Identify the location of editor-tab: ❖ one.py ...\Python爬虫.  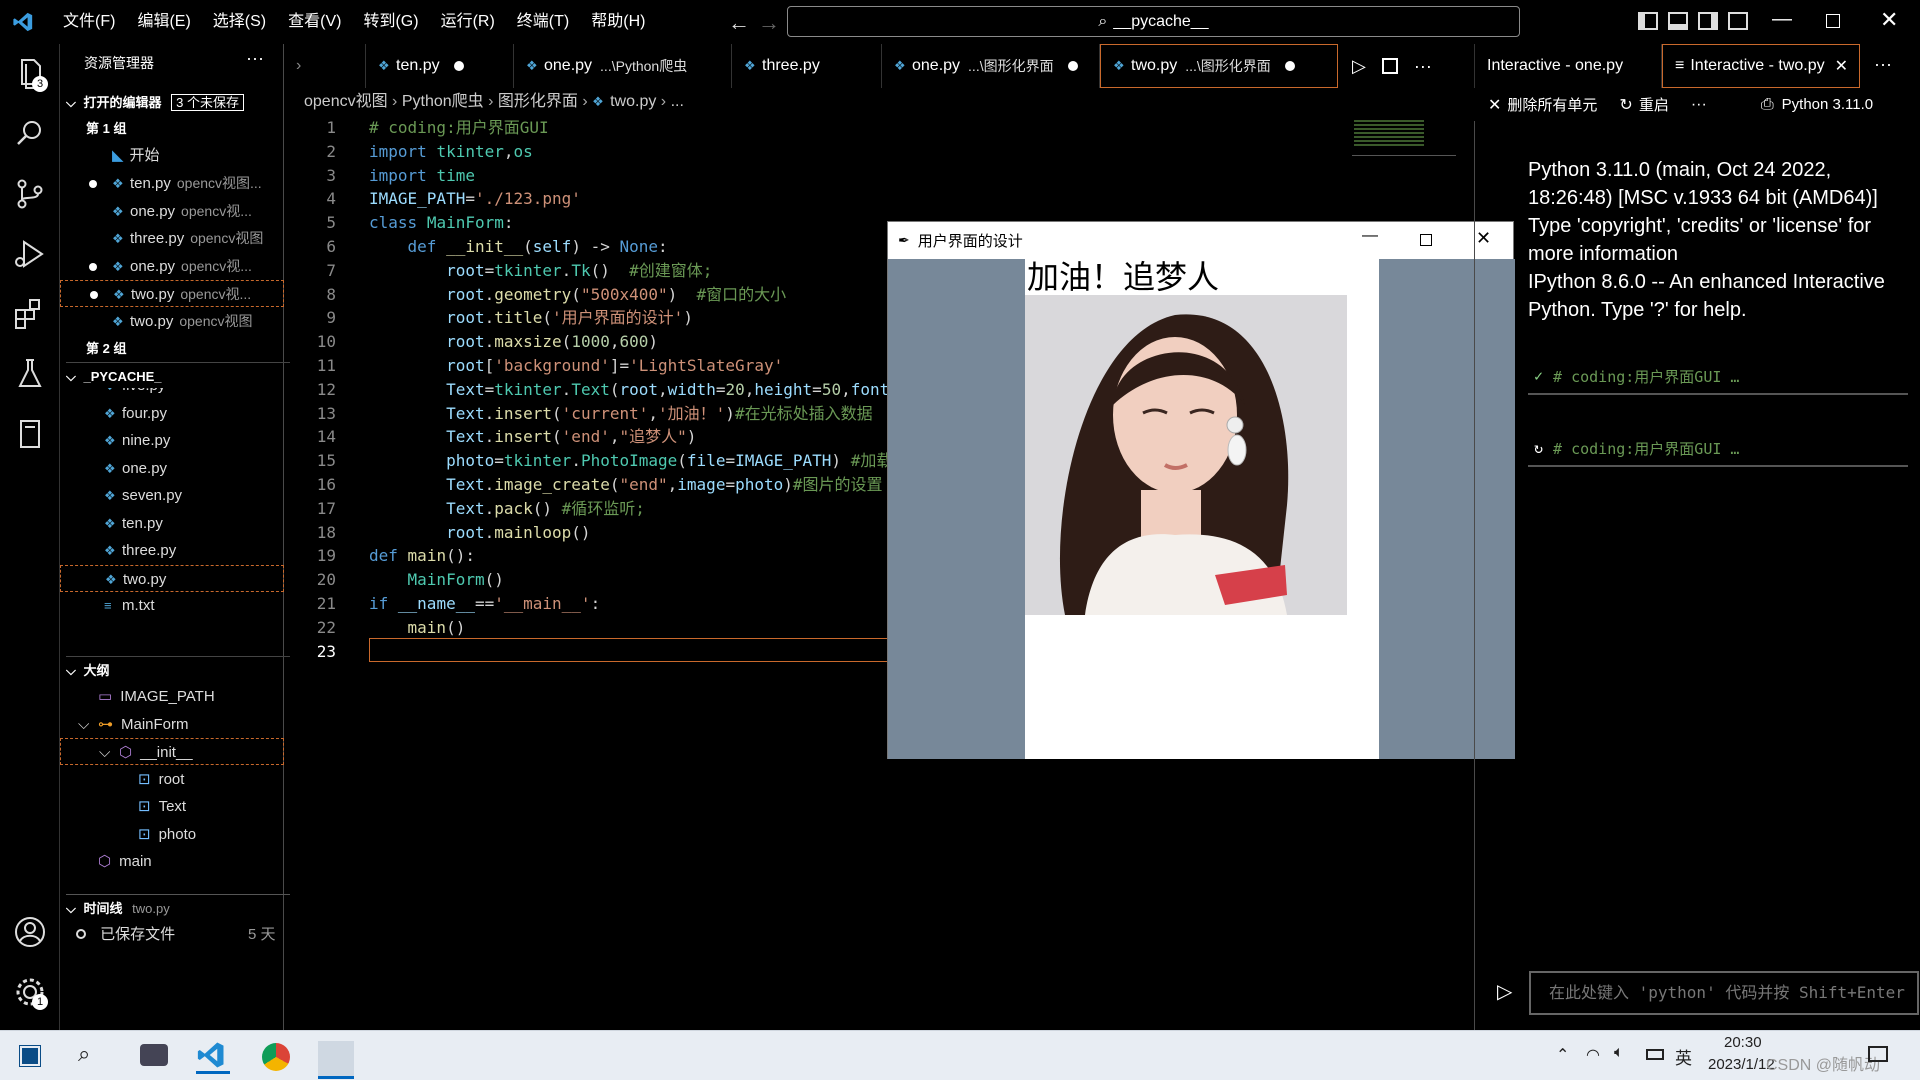
(623, 66).